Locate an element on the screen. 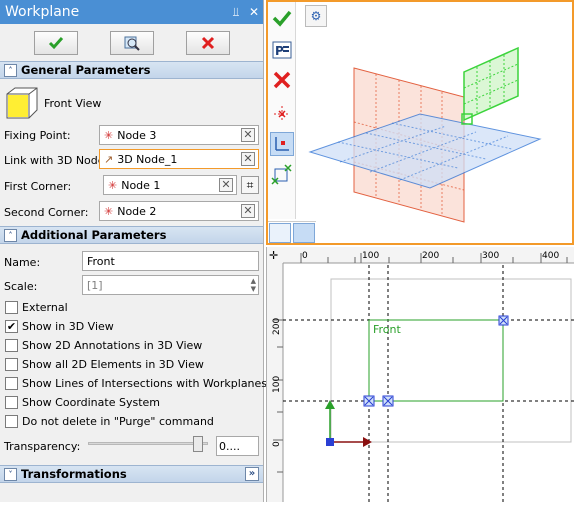  slider-thumb is located at coordinates (197, 444).